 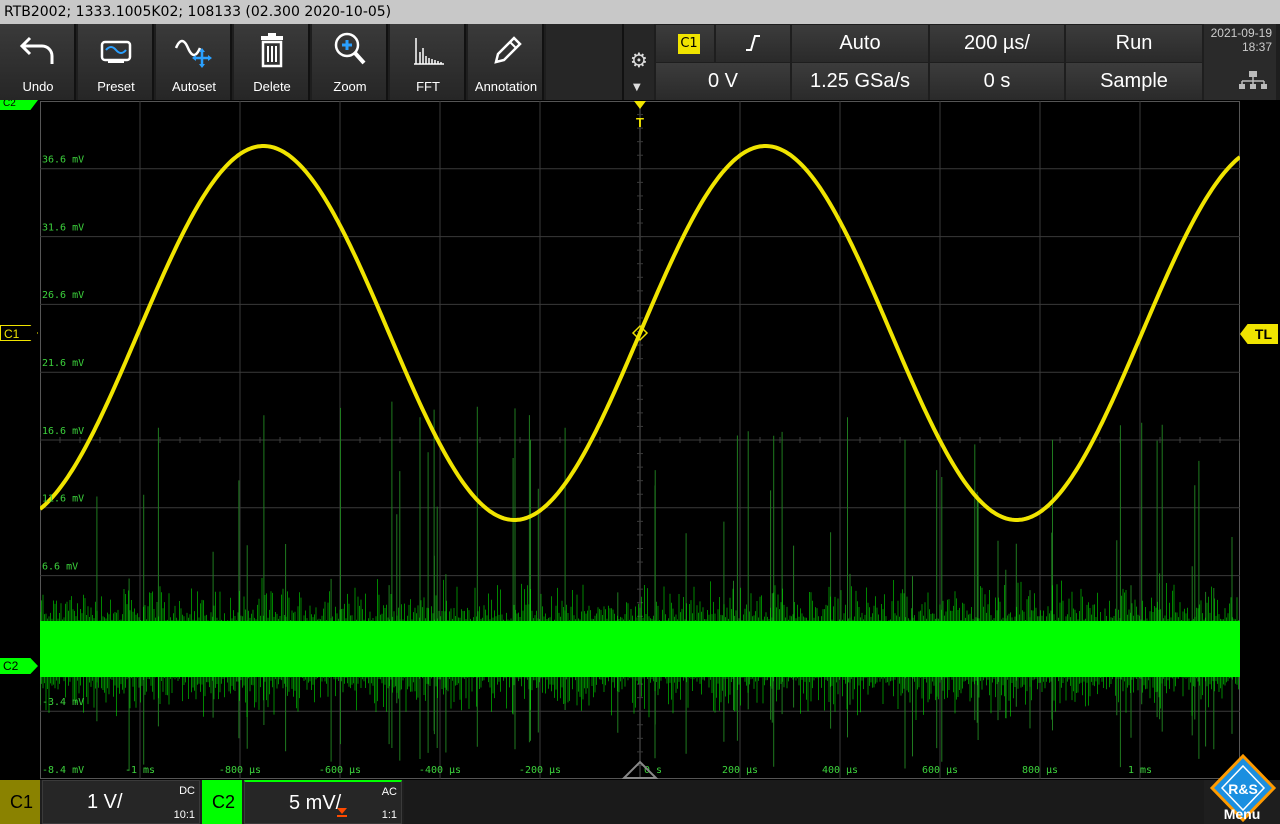 What do you see at coordinates (63, 160) in the screenshot?
I see `y-tick-label: 36.6 mV` at bounding box center [63, 160].